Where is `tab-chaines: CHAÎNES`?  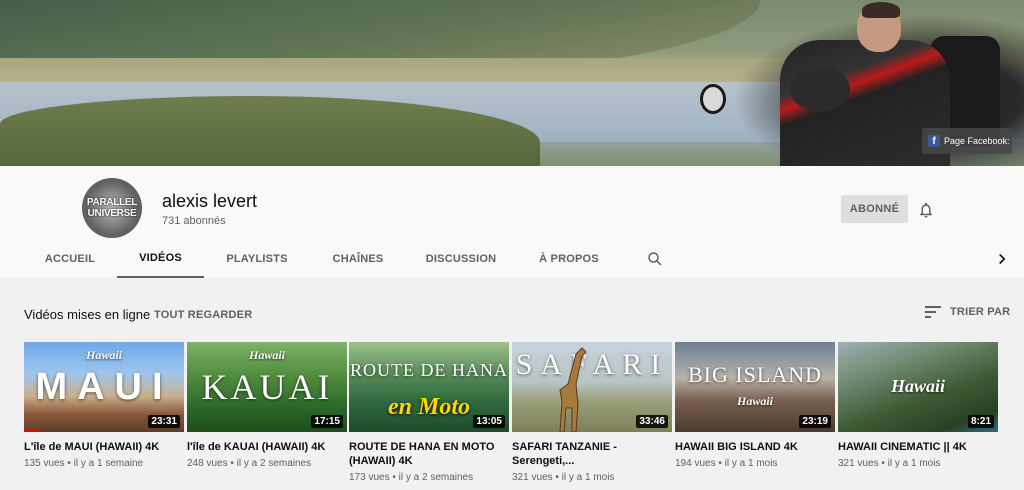 tab-chaines: CHAÎNES is located at coordinates (358, 259).